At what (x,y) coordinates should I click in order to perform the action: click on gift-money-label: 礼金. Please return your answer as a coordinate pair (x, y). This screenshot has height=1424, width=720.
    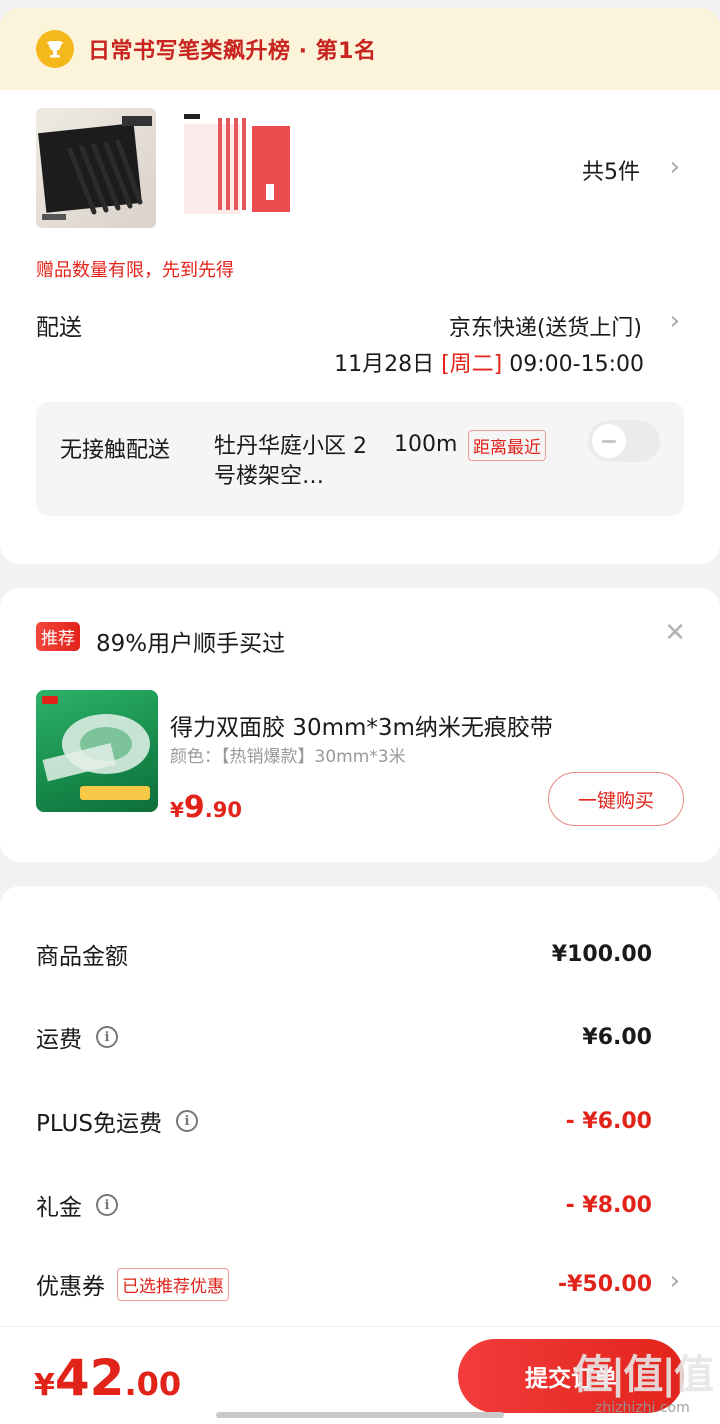
    Looking at the image, I should click on (59, 1208).